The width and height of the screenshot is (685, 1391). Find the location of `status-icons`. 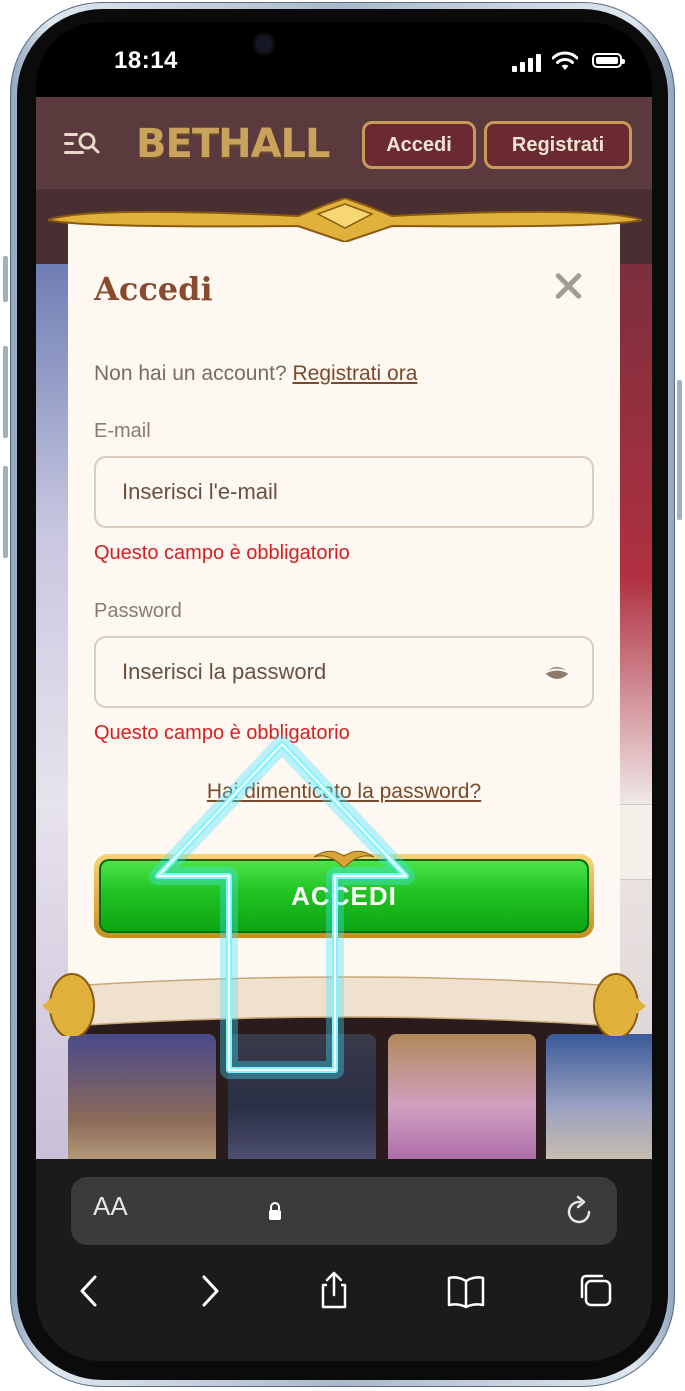

status-icons is located at coordinates (568, 61).